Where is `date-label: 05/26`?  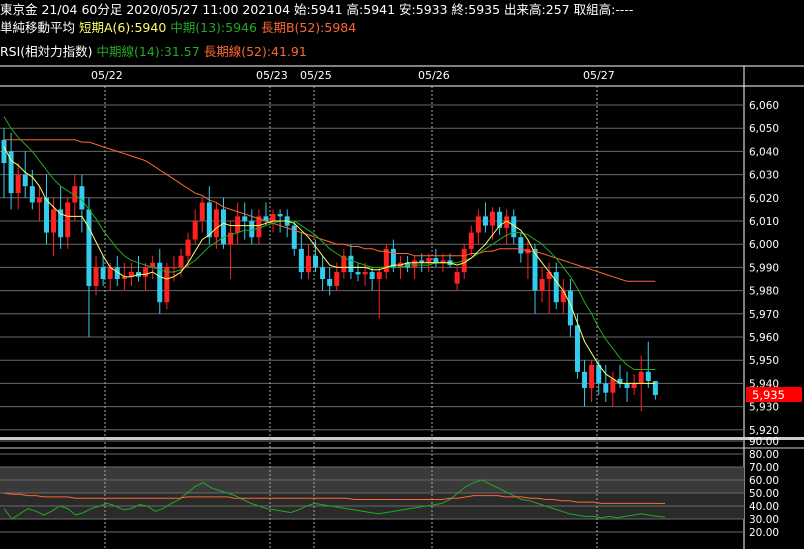
date-label: 05/26 is located at coordinates (434, 75).